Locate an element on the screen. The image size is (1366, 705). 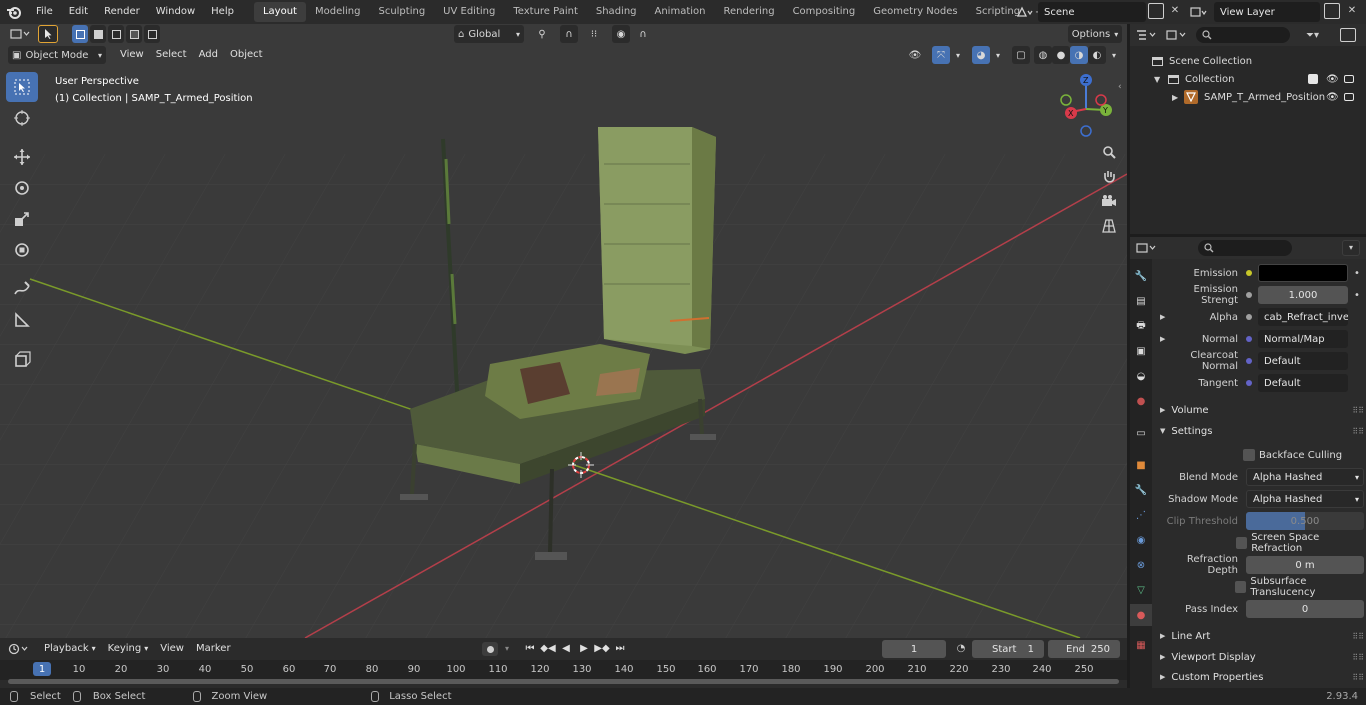
viewport-menu-add: Add is located at coordinates (208, 55).